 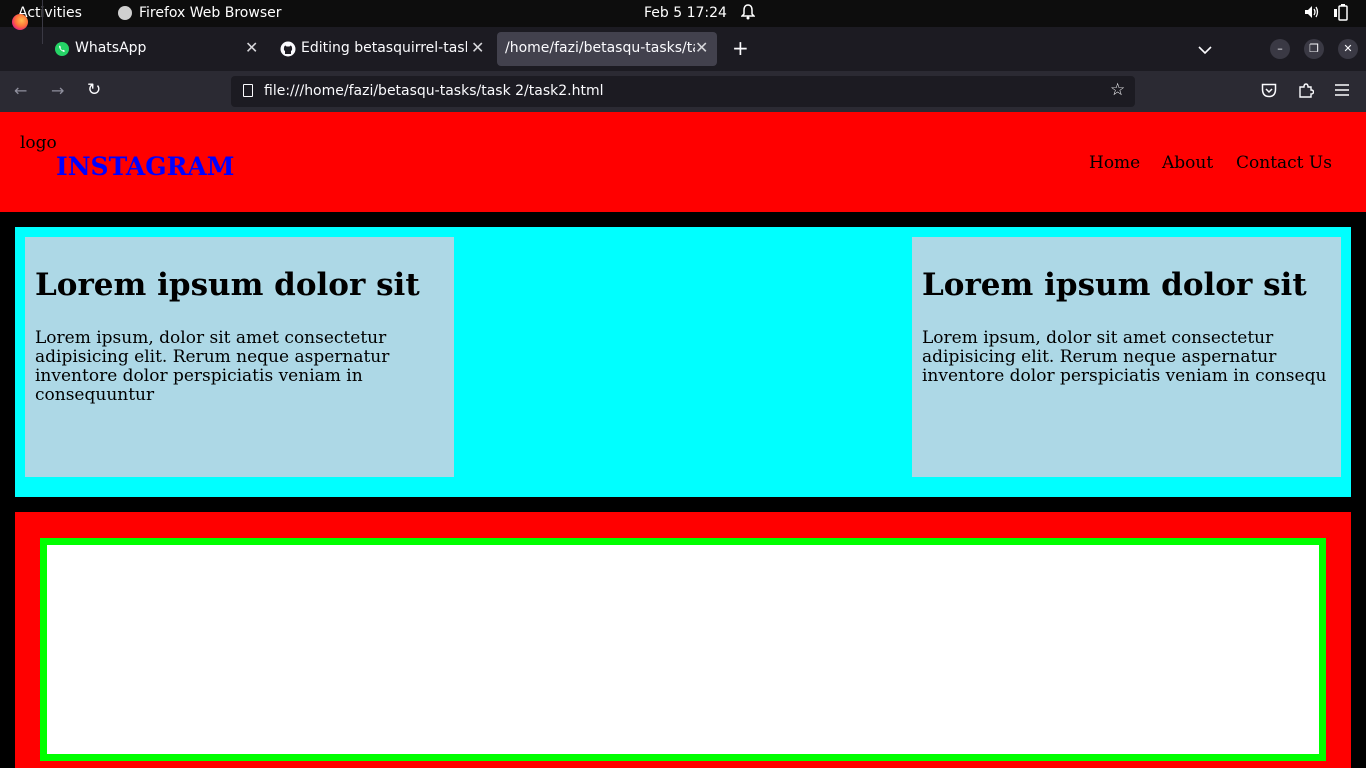 I want to click on nav-link-about: About, so click(x=1187, y=163).